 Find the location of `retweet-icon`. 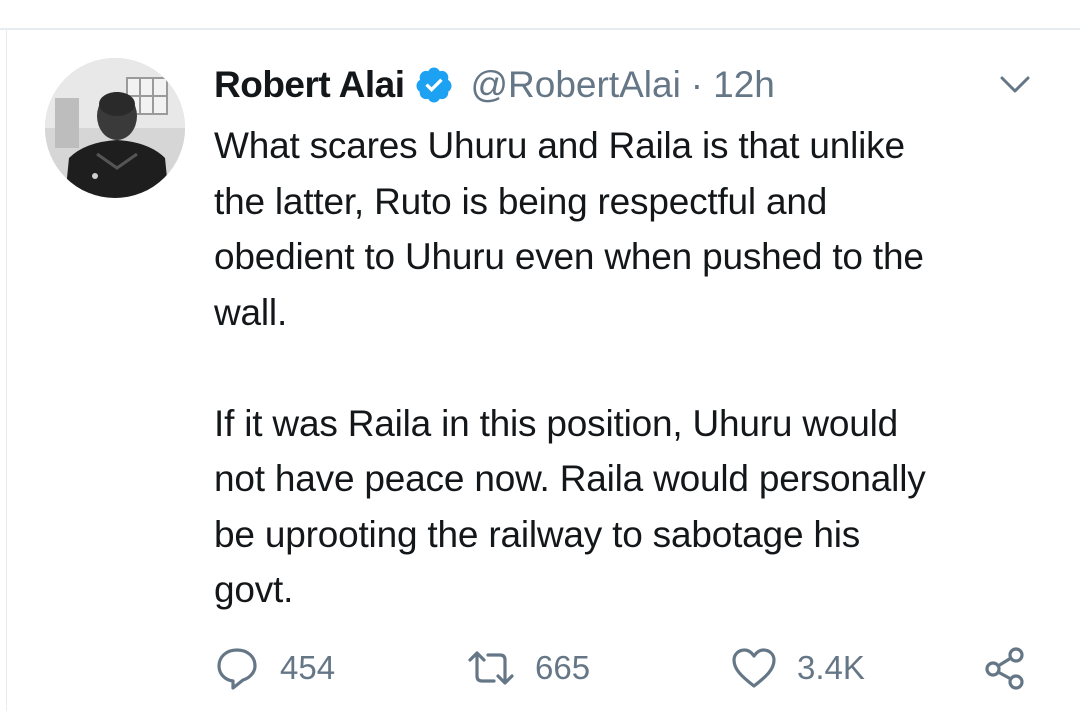

retweet-icon is located at coordinates (491, 668).